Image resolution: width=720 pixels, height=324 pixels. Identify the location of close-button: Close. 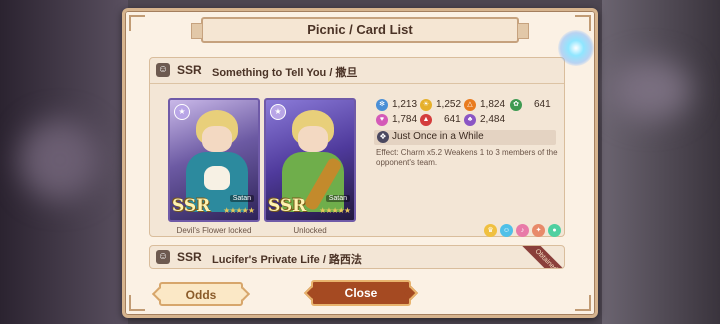
(361, 293).